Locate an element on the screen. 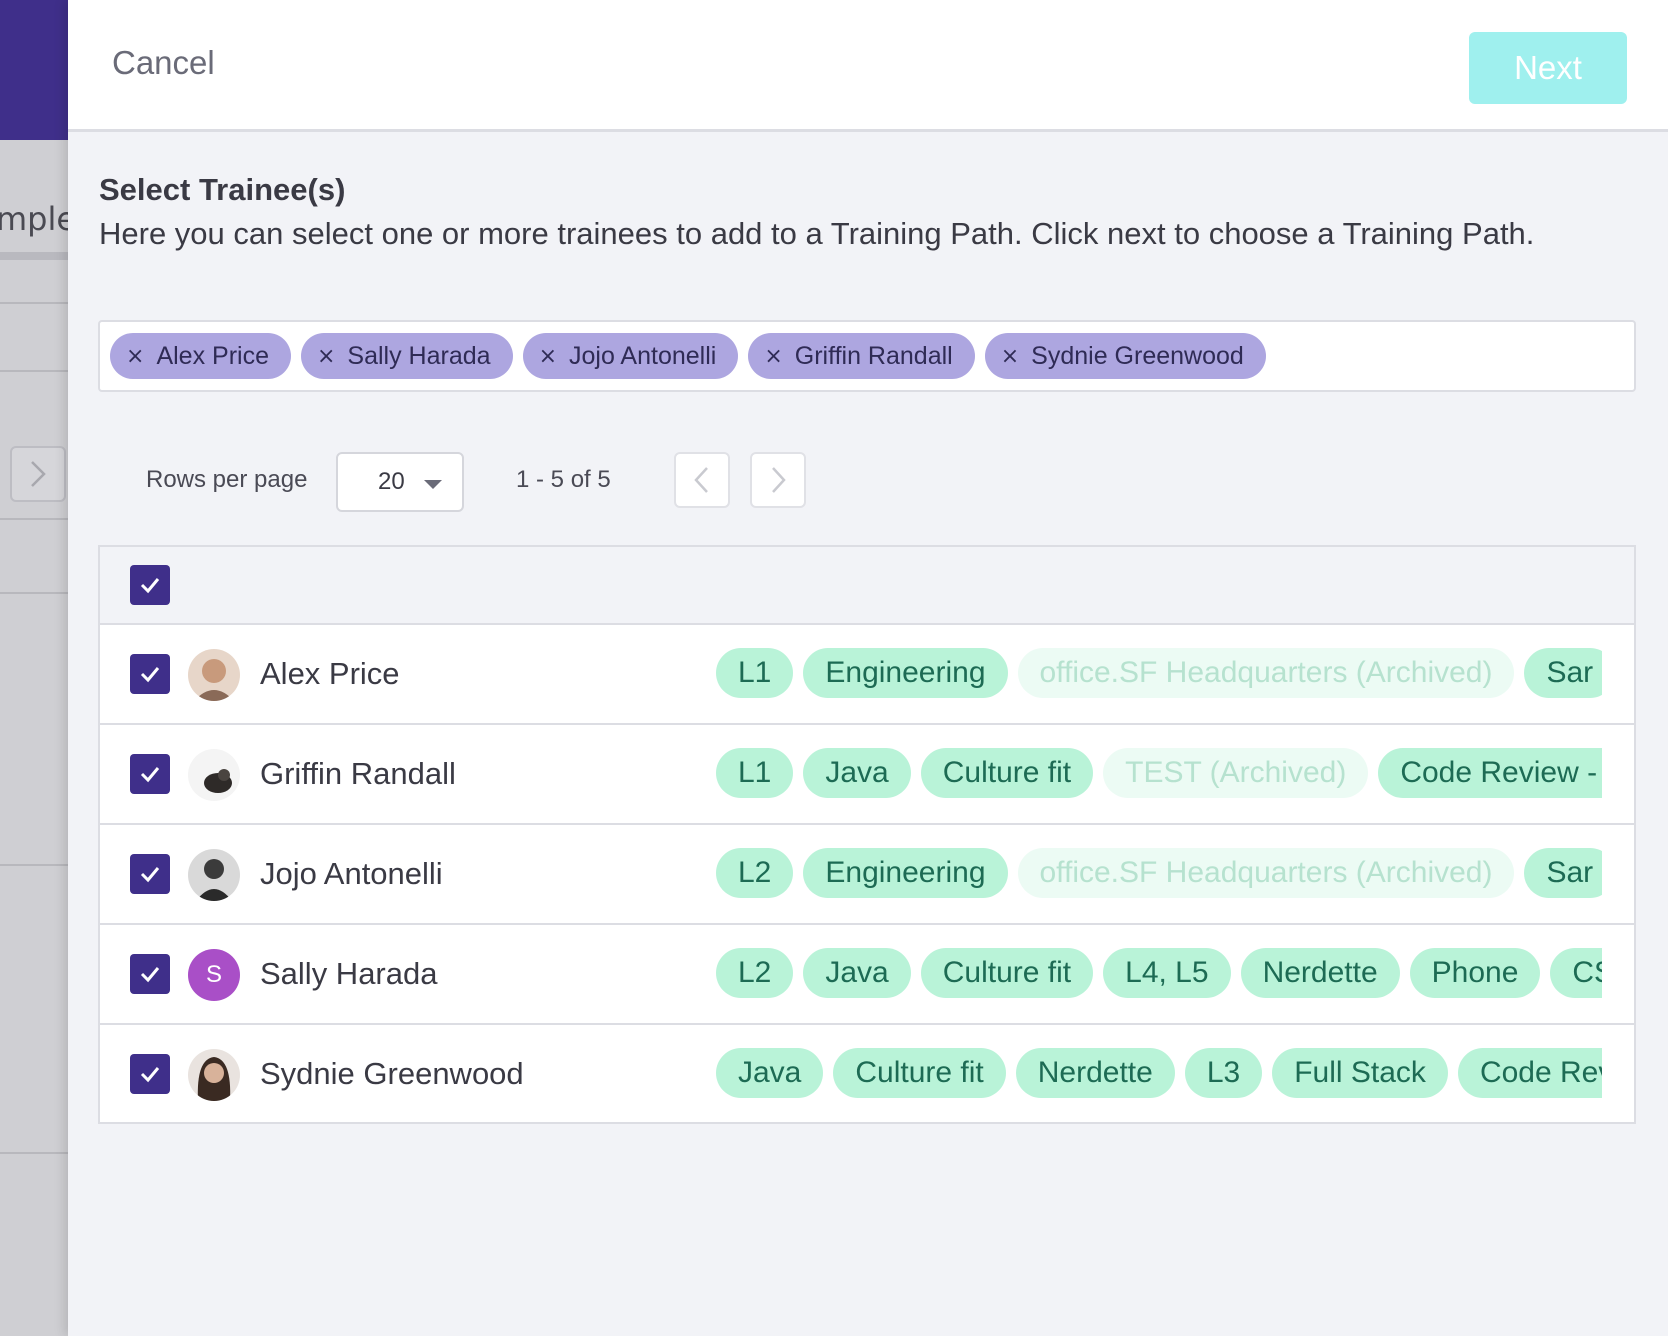  section-title: Select Trainee(s) is located at coordinates (222, 189).